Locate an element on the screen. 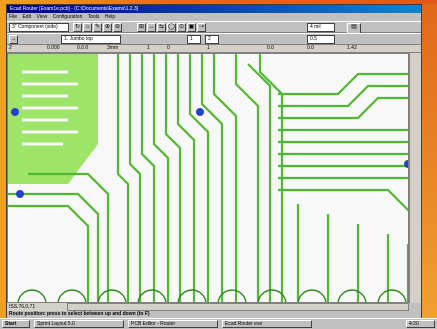 This screenshot has height=329, width=437. arrow-icon: ⇢ is located at coordinates (201, 27).